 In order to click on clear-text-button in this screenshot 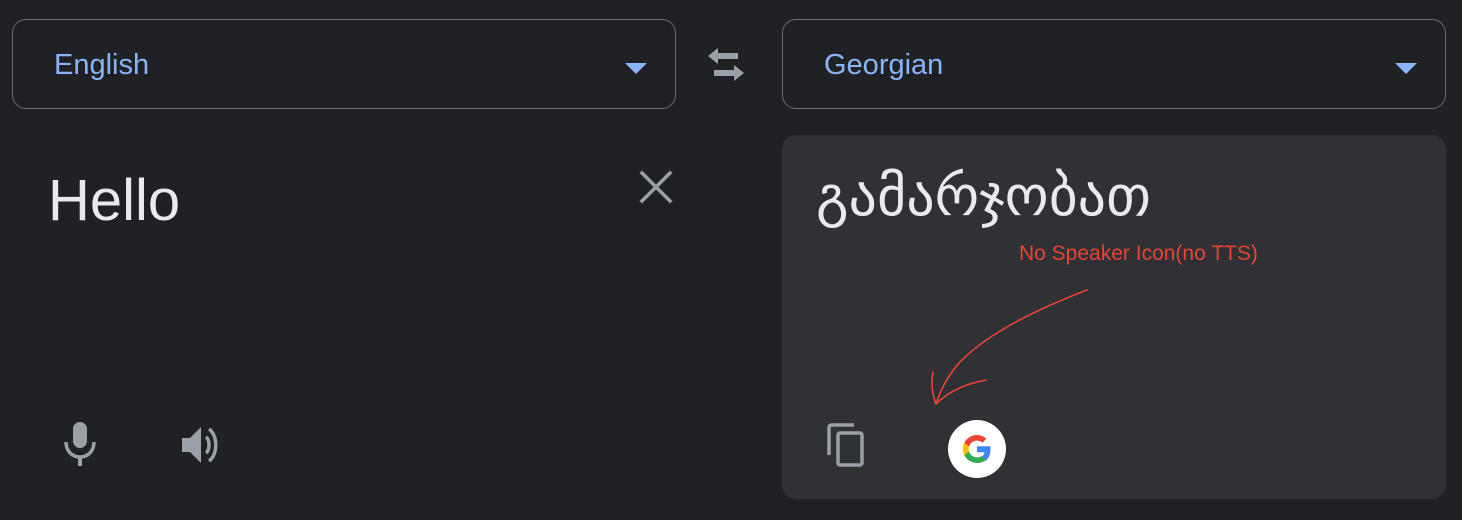, I will do `click(656, 187)`.